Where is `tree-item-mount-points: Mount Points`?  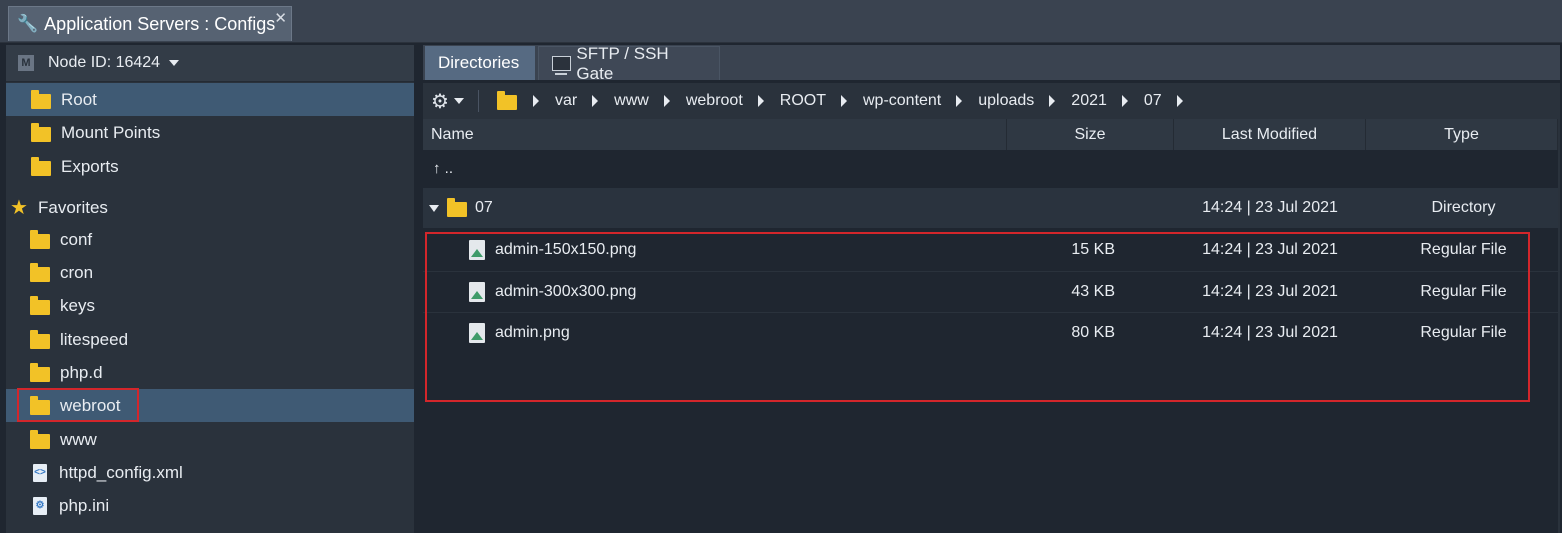
tree-item-mount-points: Mount Points is located at coordinates (210, 132).